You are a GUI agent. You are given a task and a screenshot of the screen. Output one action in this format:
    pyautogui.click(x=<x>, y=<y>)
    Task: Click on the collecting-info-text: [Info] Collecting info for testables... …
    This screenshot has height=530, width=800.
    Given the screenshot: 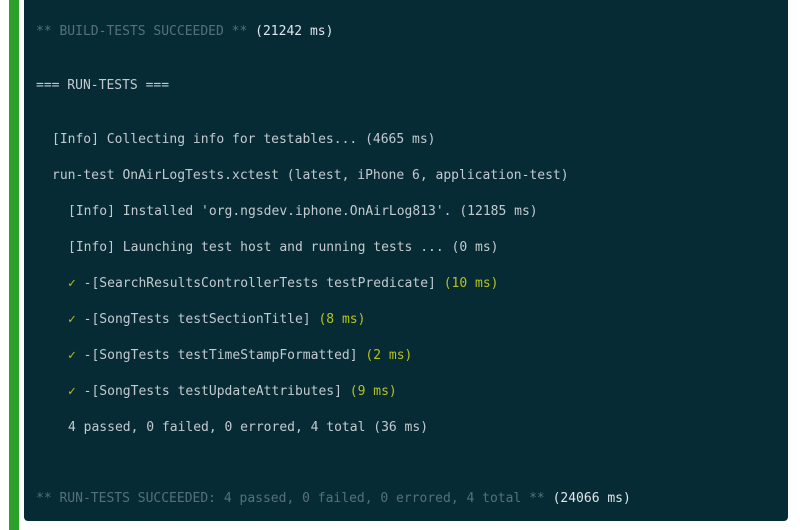 What is the action you would take?
    pyautogui.click(x=244, y=139)
    